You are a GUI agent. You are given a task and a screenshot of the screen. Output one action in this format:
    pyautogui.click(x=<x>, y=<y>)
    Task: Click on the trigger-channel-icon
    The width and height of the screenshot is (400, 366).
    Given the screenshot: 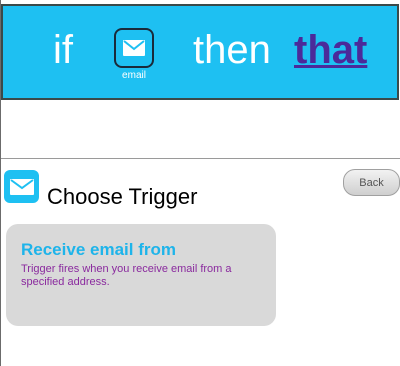 What is the action you would take?
    pyautogui.click(x=21, y=186)
    